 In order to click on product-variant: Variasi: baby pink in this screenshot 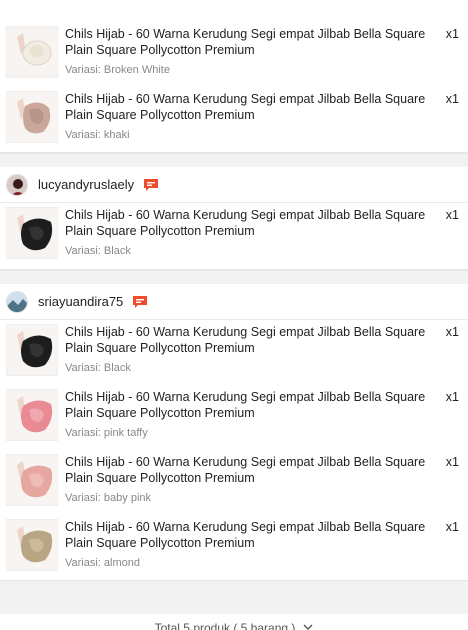, I will do `click(108, 498)`.